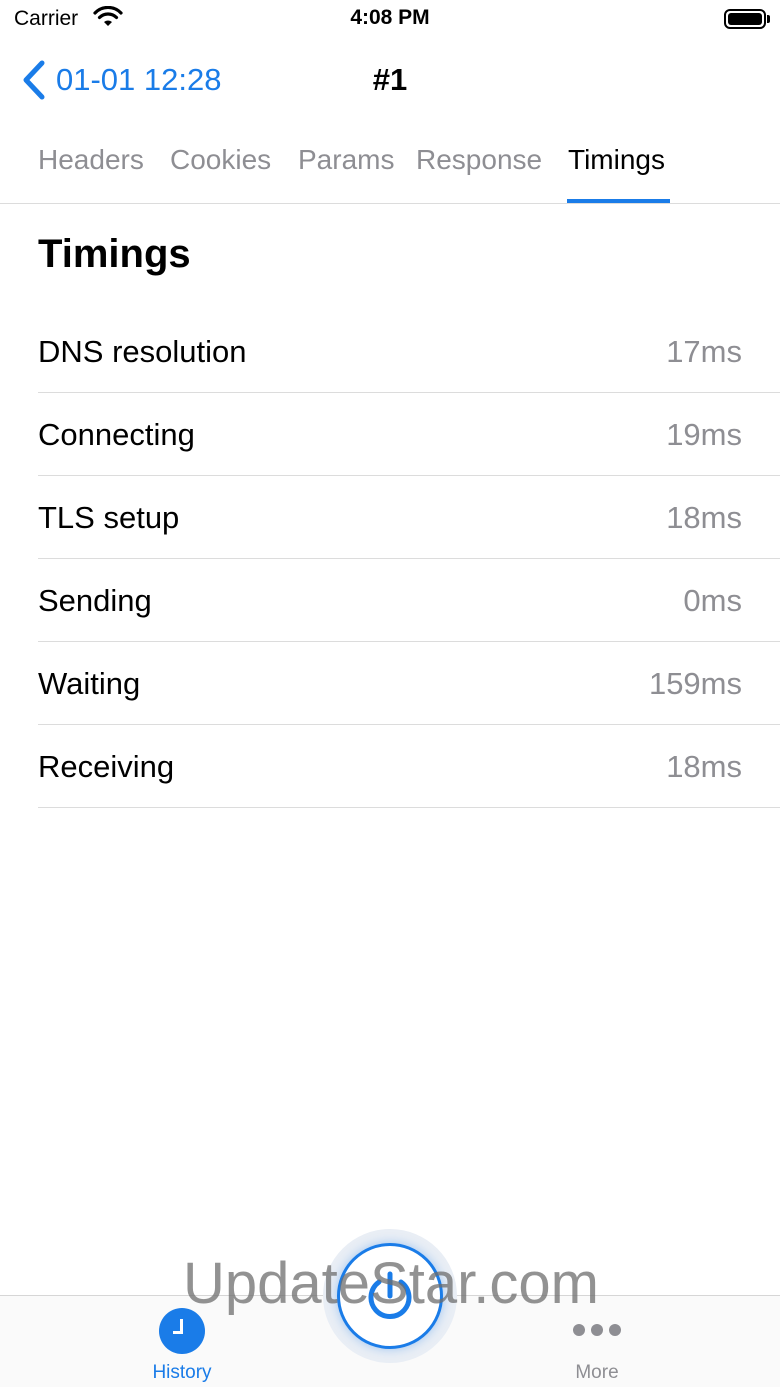  What do you see at coordinates (95, 600) in the screenshot?
I see `timing-label: Sending` at bounding box center [95, 600].